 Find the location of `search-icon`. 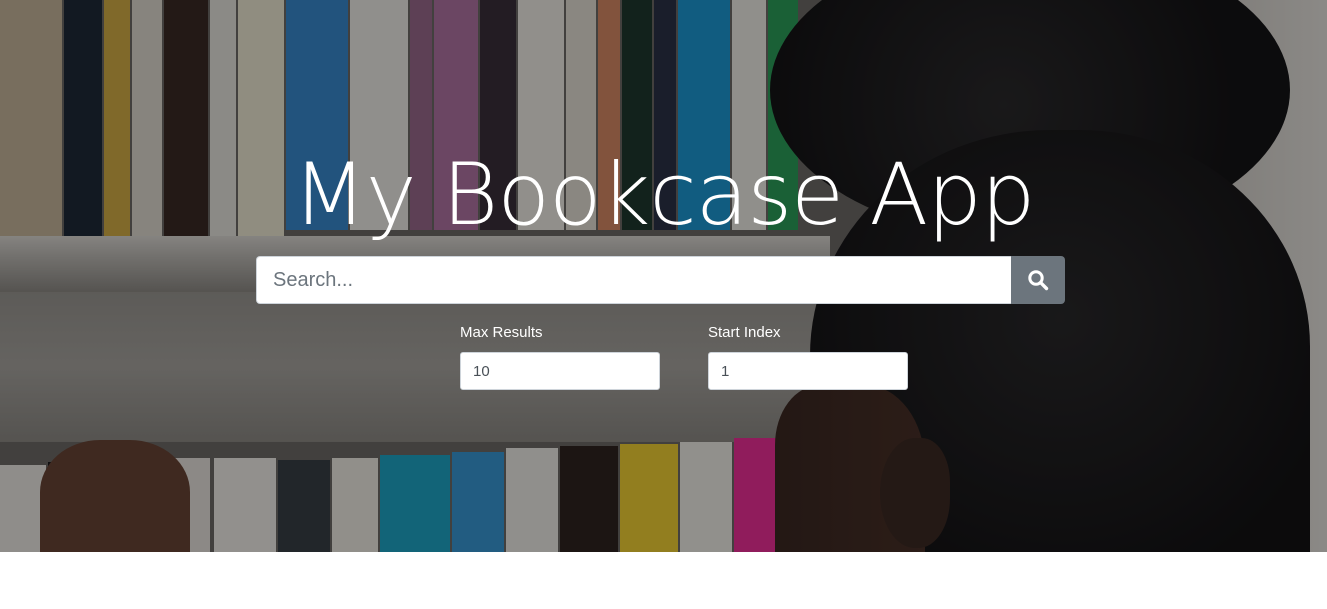

search-icon is located at coordinates (1038, 280).